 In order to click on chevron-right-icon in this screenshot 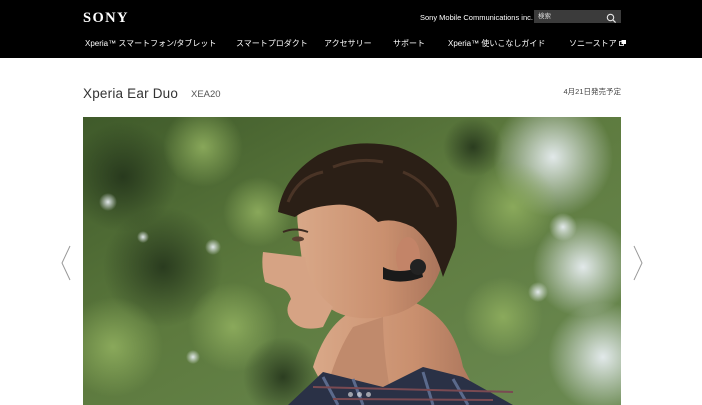, I will do `click(638, 263)`.